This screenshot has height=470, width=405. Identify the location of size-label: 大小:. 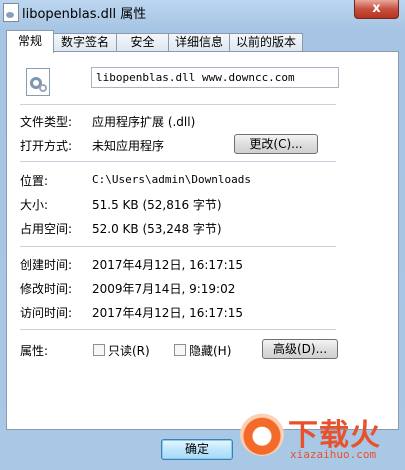
(34, 205).